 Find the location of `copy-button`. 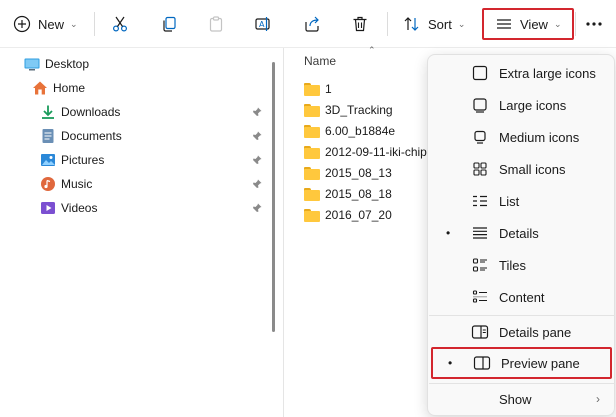

copy-button is located at coordinates (169, 24).